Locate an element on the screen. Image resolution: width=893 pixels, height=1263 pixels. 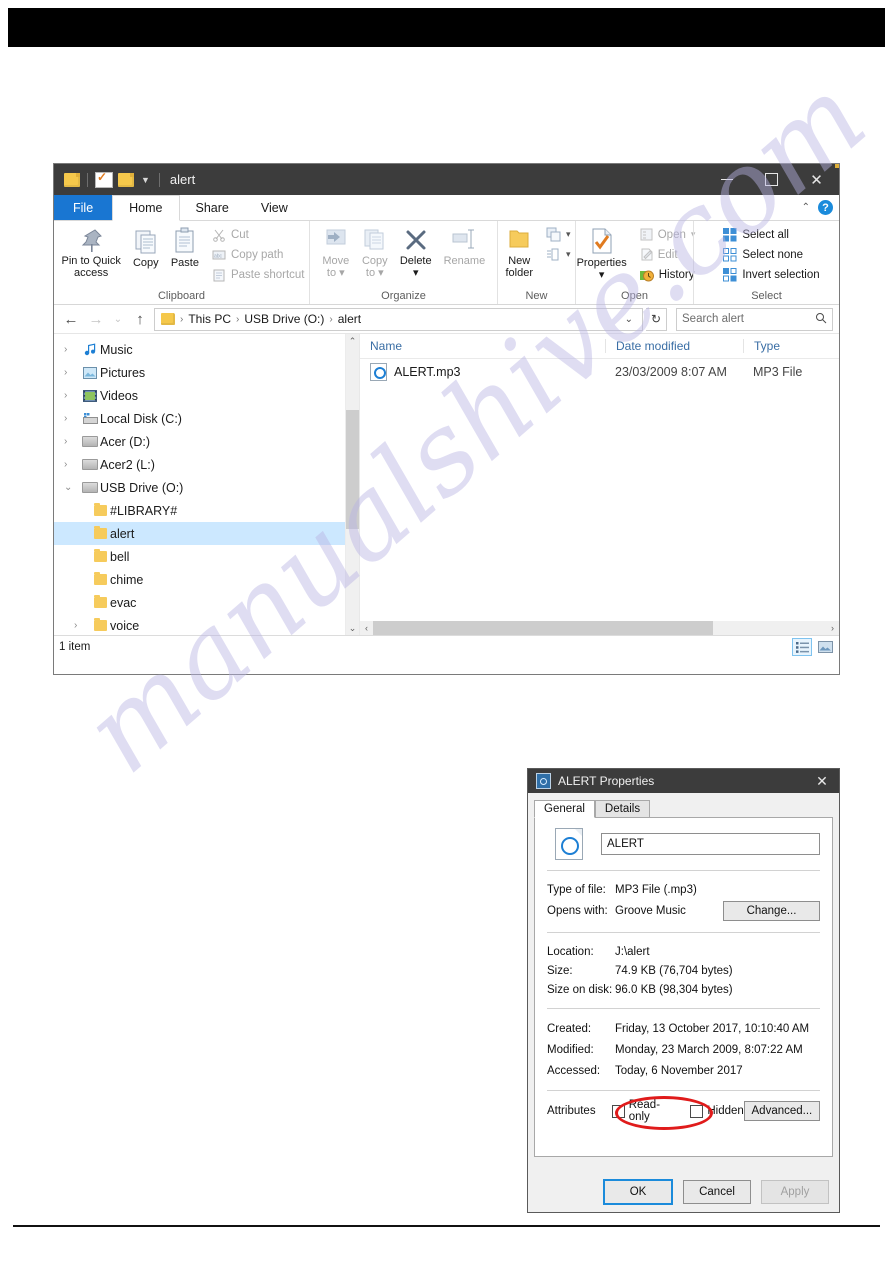
copy-to-button: Copy to ▾ is located at coordinates (375, 253).